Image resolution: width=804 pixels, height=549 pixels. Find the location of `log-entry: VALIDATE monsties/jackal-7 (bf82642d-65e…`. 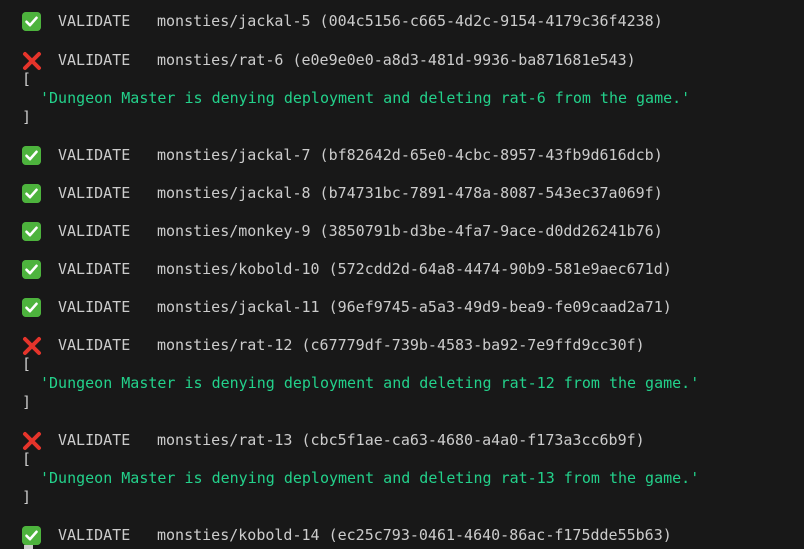

log-entry: VALIDATE monsties/jackal-7 (bf82642d-65e… is located at coordinates (331, 155).